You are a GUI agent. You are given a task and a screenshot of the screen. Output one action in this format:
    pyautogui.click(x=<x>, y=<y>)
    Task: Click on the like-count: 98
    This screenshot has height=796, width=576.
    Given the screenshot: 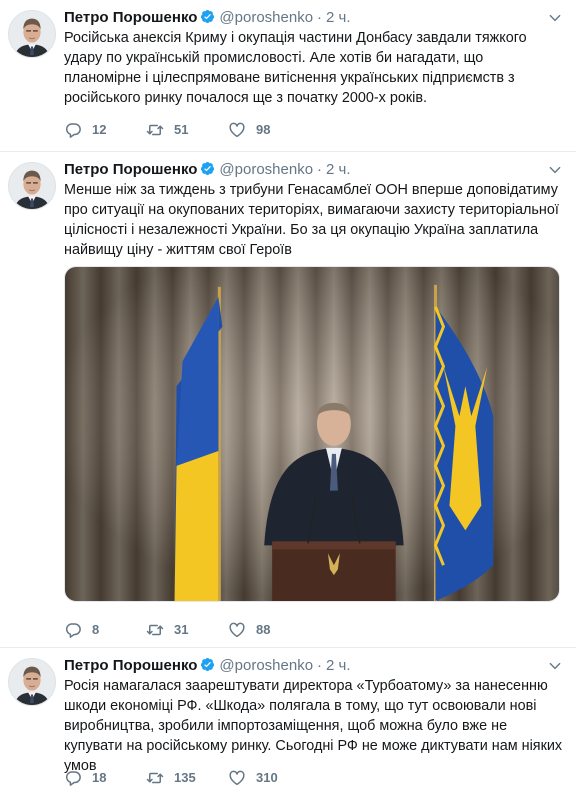 What is the action you would take?
    pyautogui.click(x=263, y=129)
    